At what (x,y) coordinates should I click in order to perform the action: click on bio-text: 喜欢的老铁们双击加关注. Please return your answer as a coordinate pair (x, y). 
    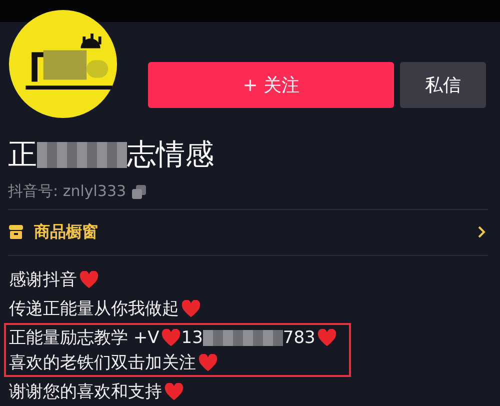
    Looking at the image, I should click on (102, 363).